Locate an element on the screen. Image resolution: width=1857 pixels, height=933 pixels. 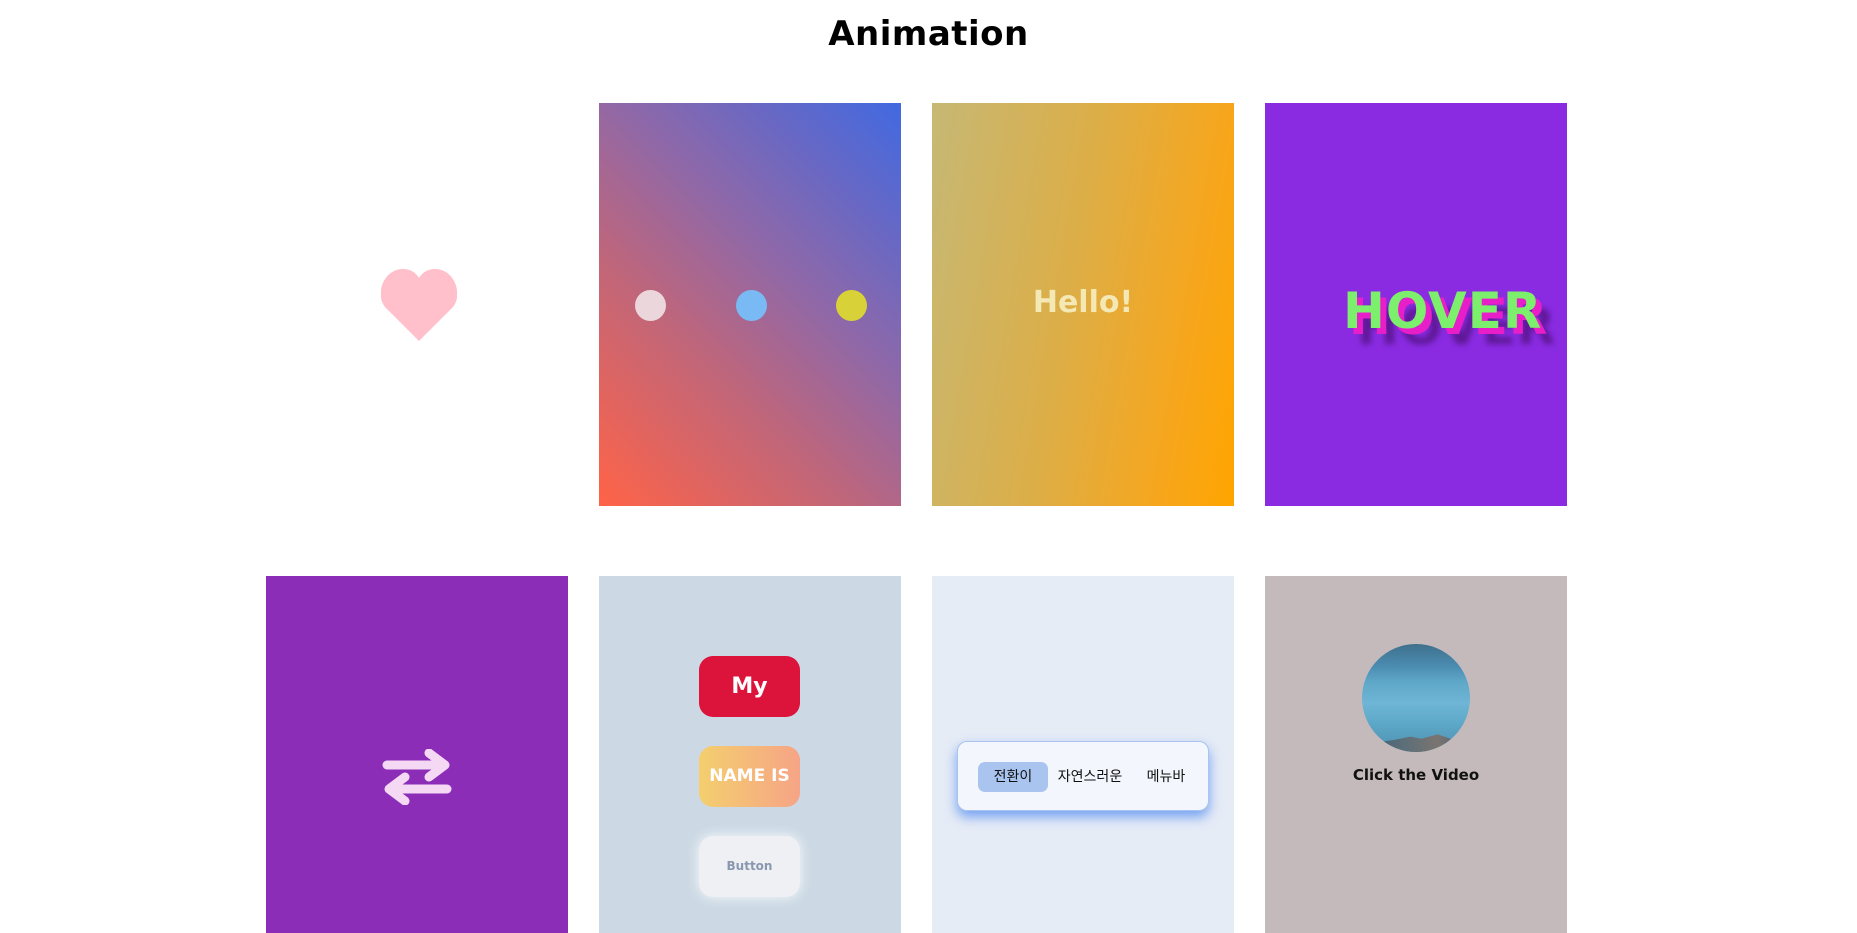
buttons-card: My NAME IS Button is located at coordinates (750, 754).